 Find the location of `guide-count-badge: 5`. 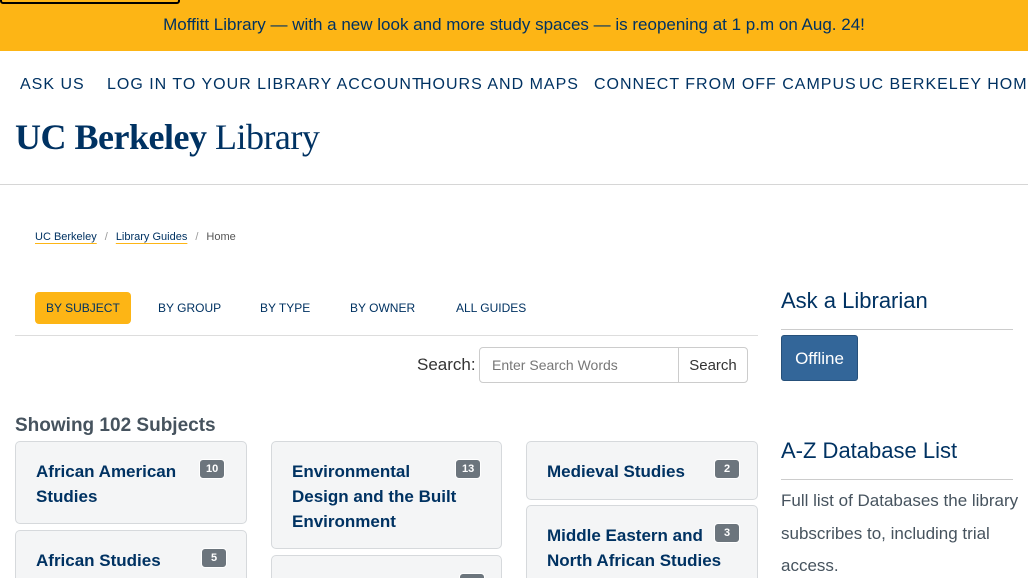

guide-count-badge: 5 is located at coordinates (214, 558).